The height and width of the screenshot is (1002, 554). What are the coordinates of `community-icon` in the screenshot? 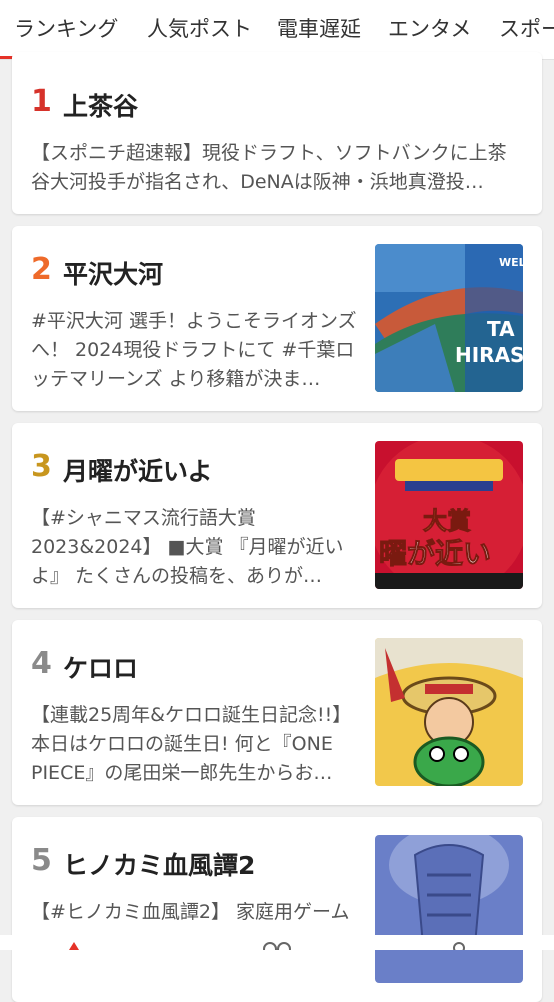 It's located at (277, 945).